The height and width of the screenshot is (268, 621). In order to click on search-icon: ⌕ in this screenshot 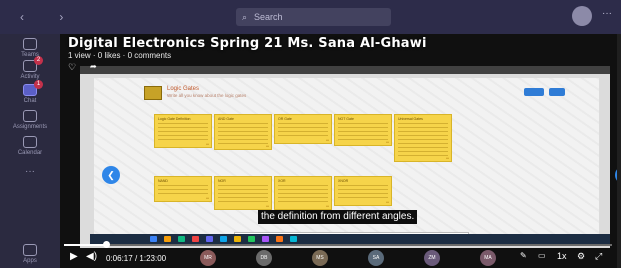, I will do `click(245, 17)`.